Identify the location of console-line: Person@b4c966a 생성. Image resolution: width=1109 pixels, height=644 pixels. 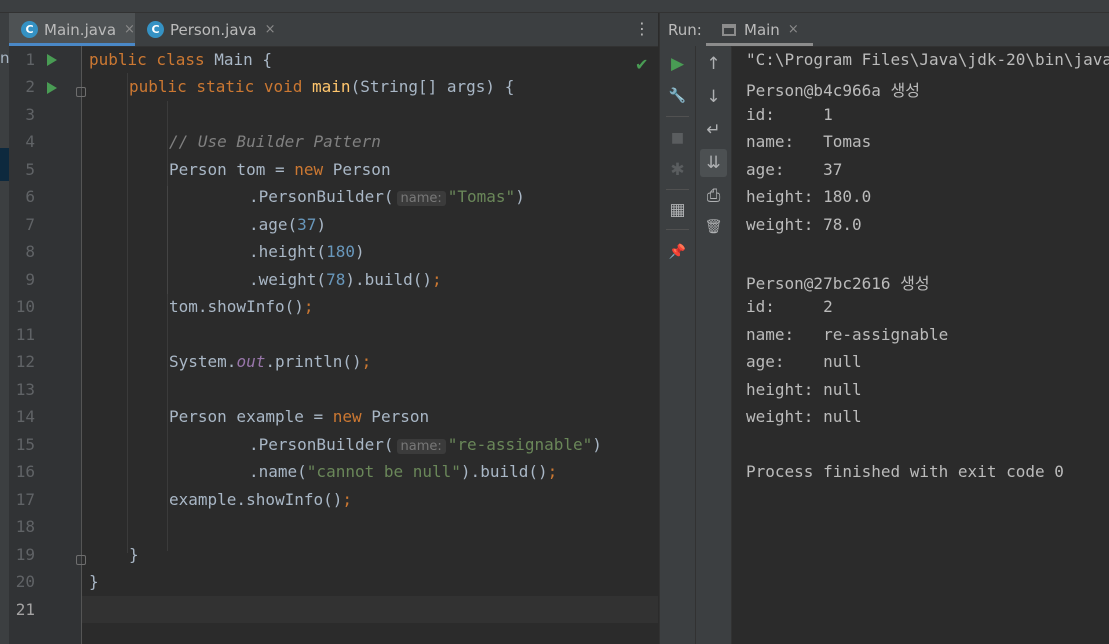
(833, 90).